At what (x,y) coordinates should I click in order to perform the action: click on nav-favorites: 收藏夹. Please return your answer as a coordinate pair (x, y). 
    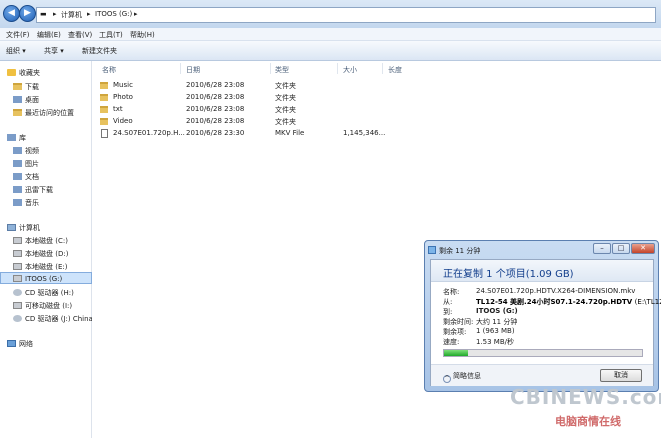
    Looking at the image, I should click on (23, 73).